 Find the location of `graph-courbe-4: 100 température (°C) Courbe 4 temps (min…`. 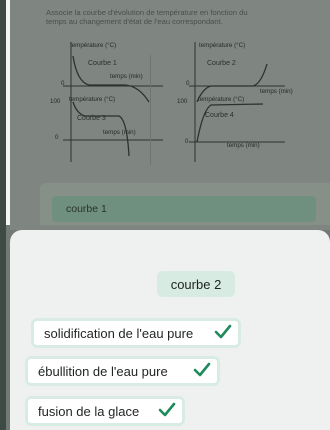

graph-courbe-4: 100 température (°C) Courbe 4 temps (min… is located at coordinates (243, 131).